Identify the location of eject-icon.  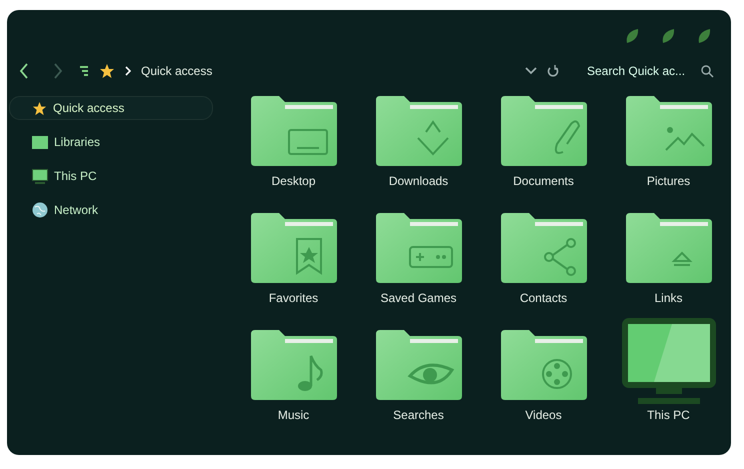
(681, 259).